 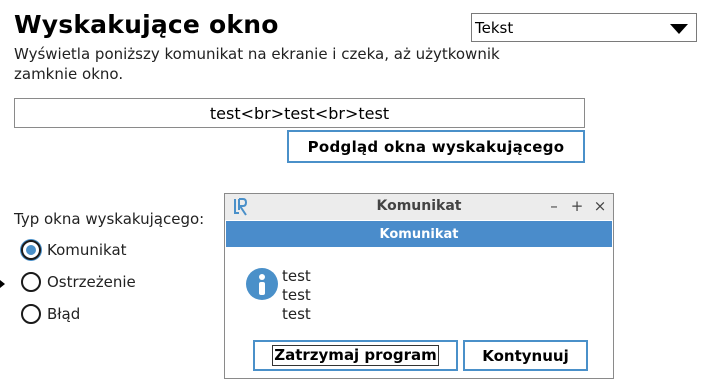 I want to click on stop-program-button: Zatrzymaj program, so click(x=355, y=355).